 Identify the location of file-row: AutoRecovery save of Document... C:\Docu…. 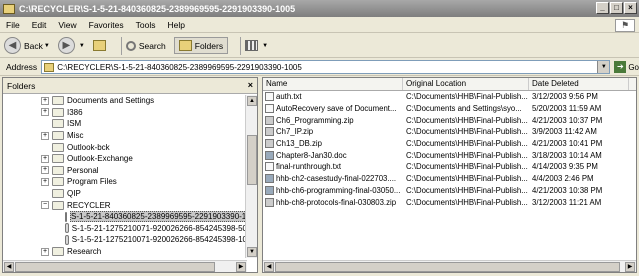
(449, 109).